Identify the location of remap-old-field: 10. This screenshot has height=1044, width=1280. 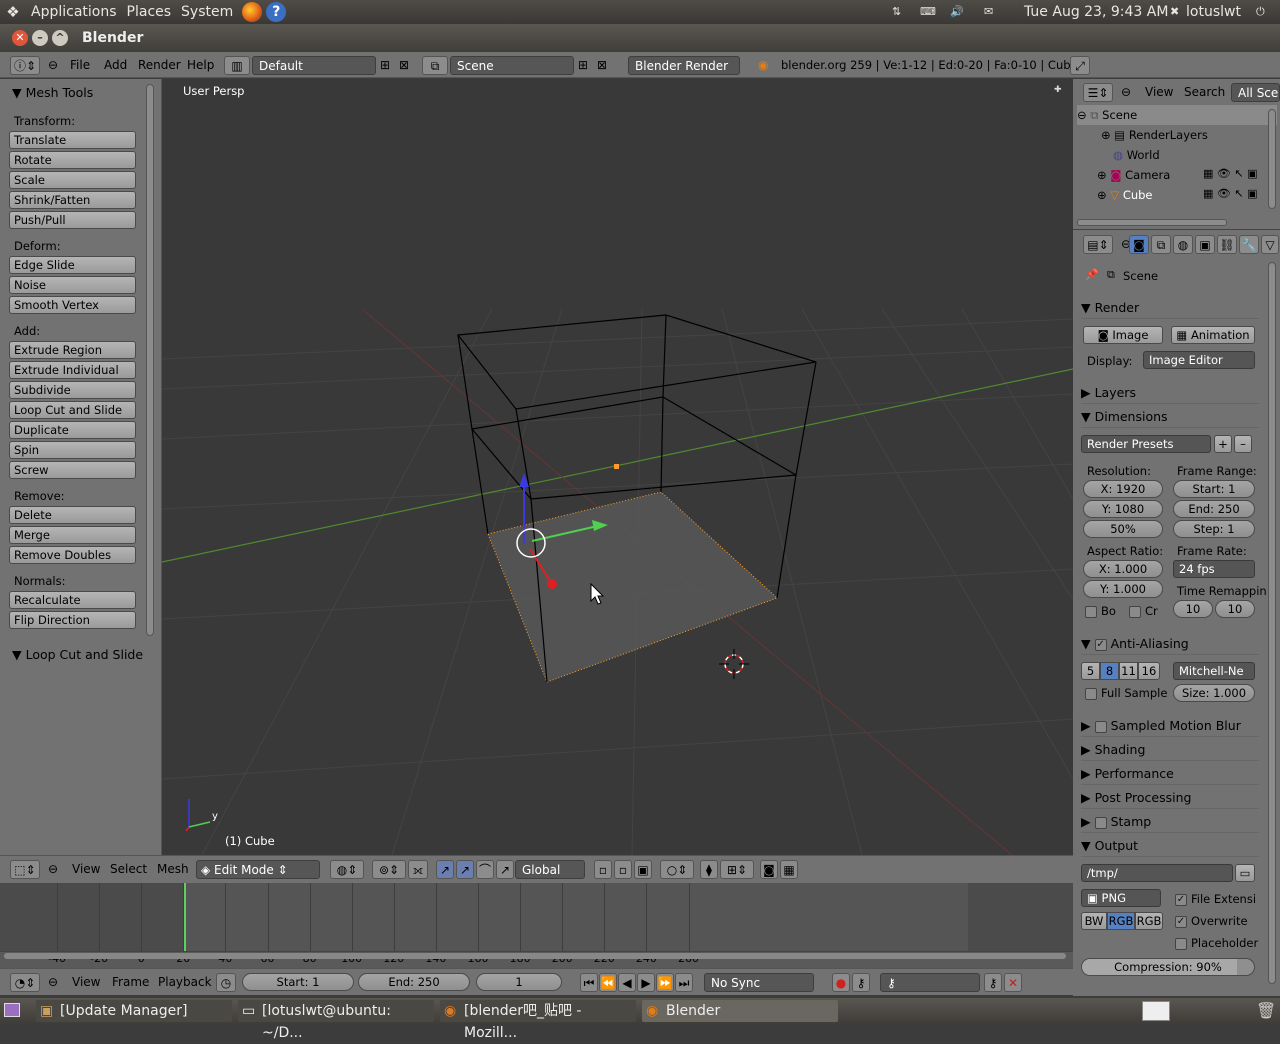
(1193, 609).